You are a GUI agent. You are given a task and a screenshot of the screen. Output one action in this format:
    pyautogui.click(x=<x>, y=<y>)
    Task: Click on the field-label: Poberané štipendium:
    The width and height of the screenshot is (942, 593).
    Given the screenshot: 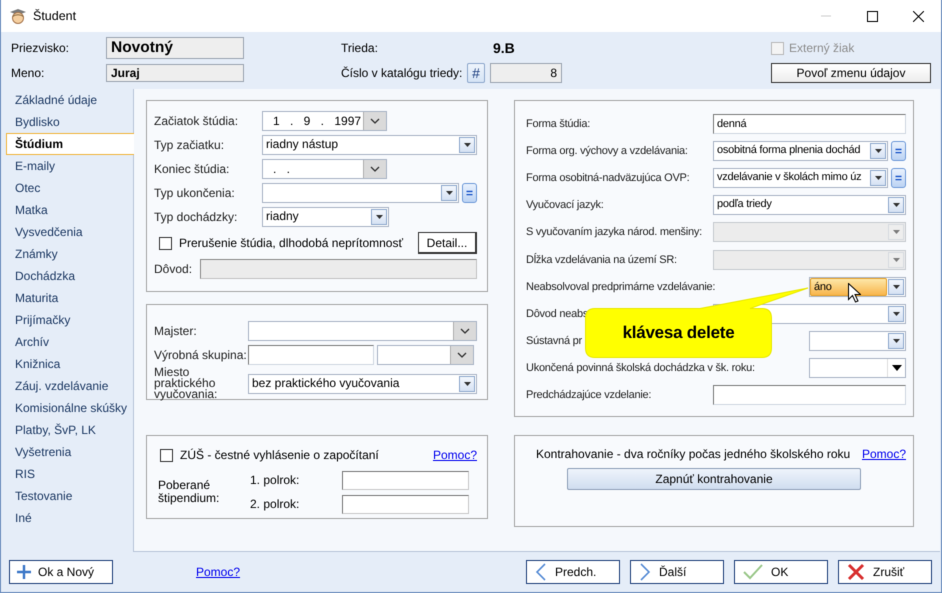 What is the action you would take?
    pyautogui.click(x=189, y=492)
    